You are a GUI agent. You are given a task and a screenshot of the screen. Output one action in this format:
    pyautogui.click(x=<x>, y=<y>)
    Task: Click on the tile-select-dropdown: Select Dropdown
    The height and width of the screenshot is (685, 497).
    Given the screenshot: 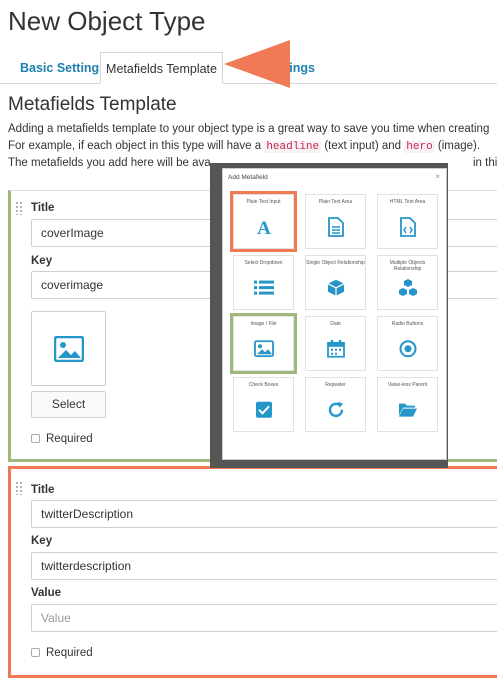 What is the action you would take?
    pyautogui.click(x=263, y=282)
    